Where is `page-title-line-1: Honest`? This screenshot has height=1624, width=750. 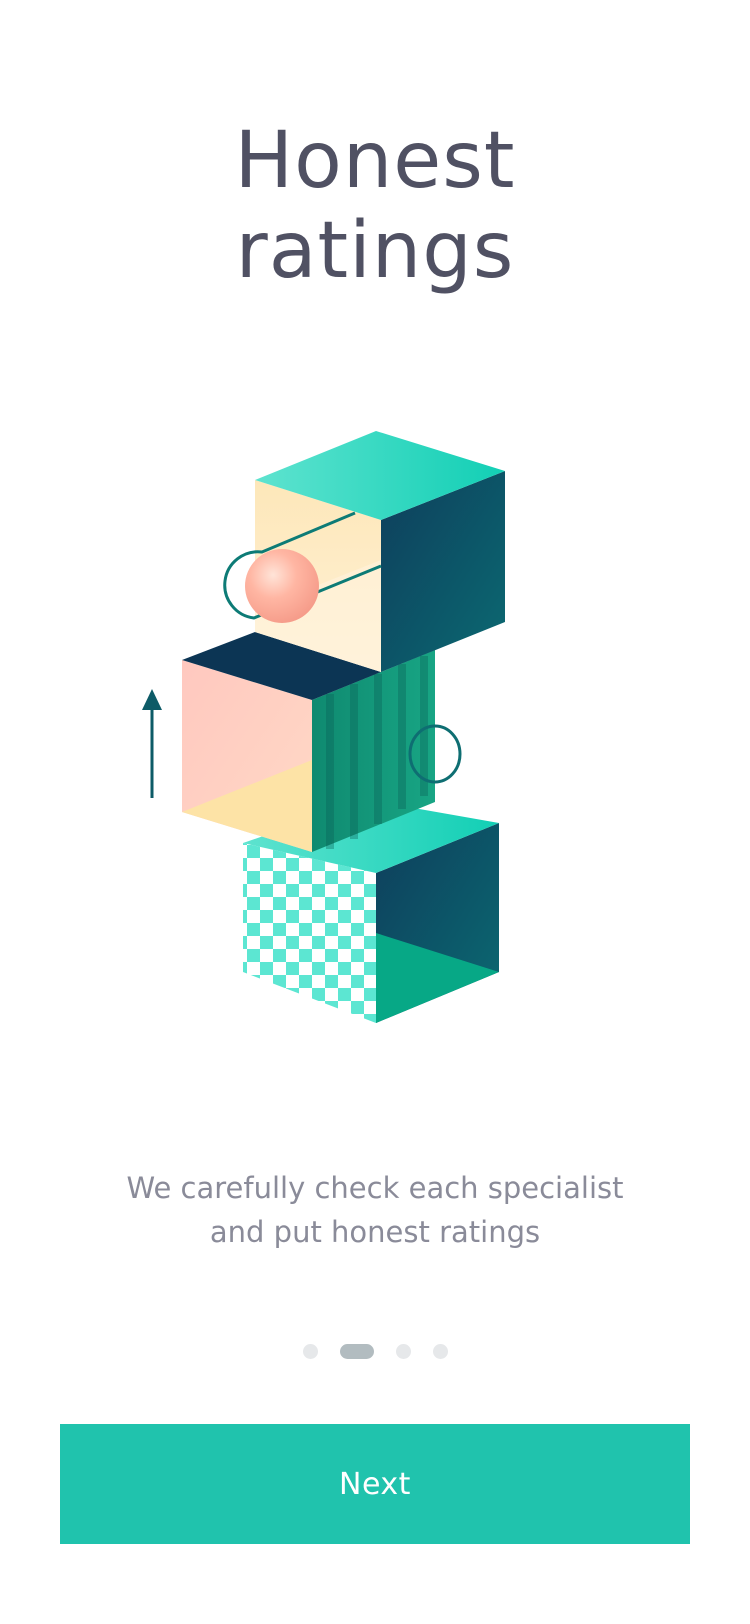
page-title-line-1: Honest is located at coordinates (375, 161).